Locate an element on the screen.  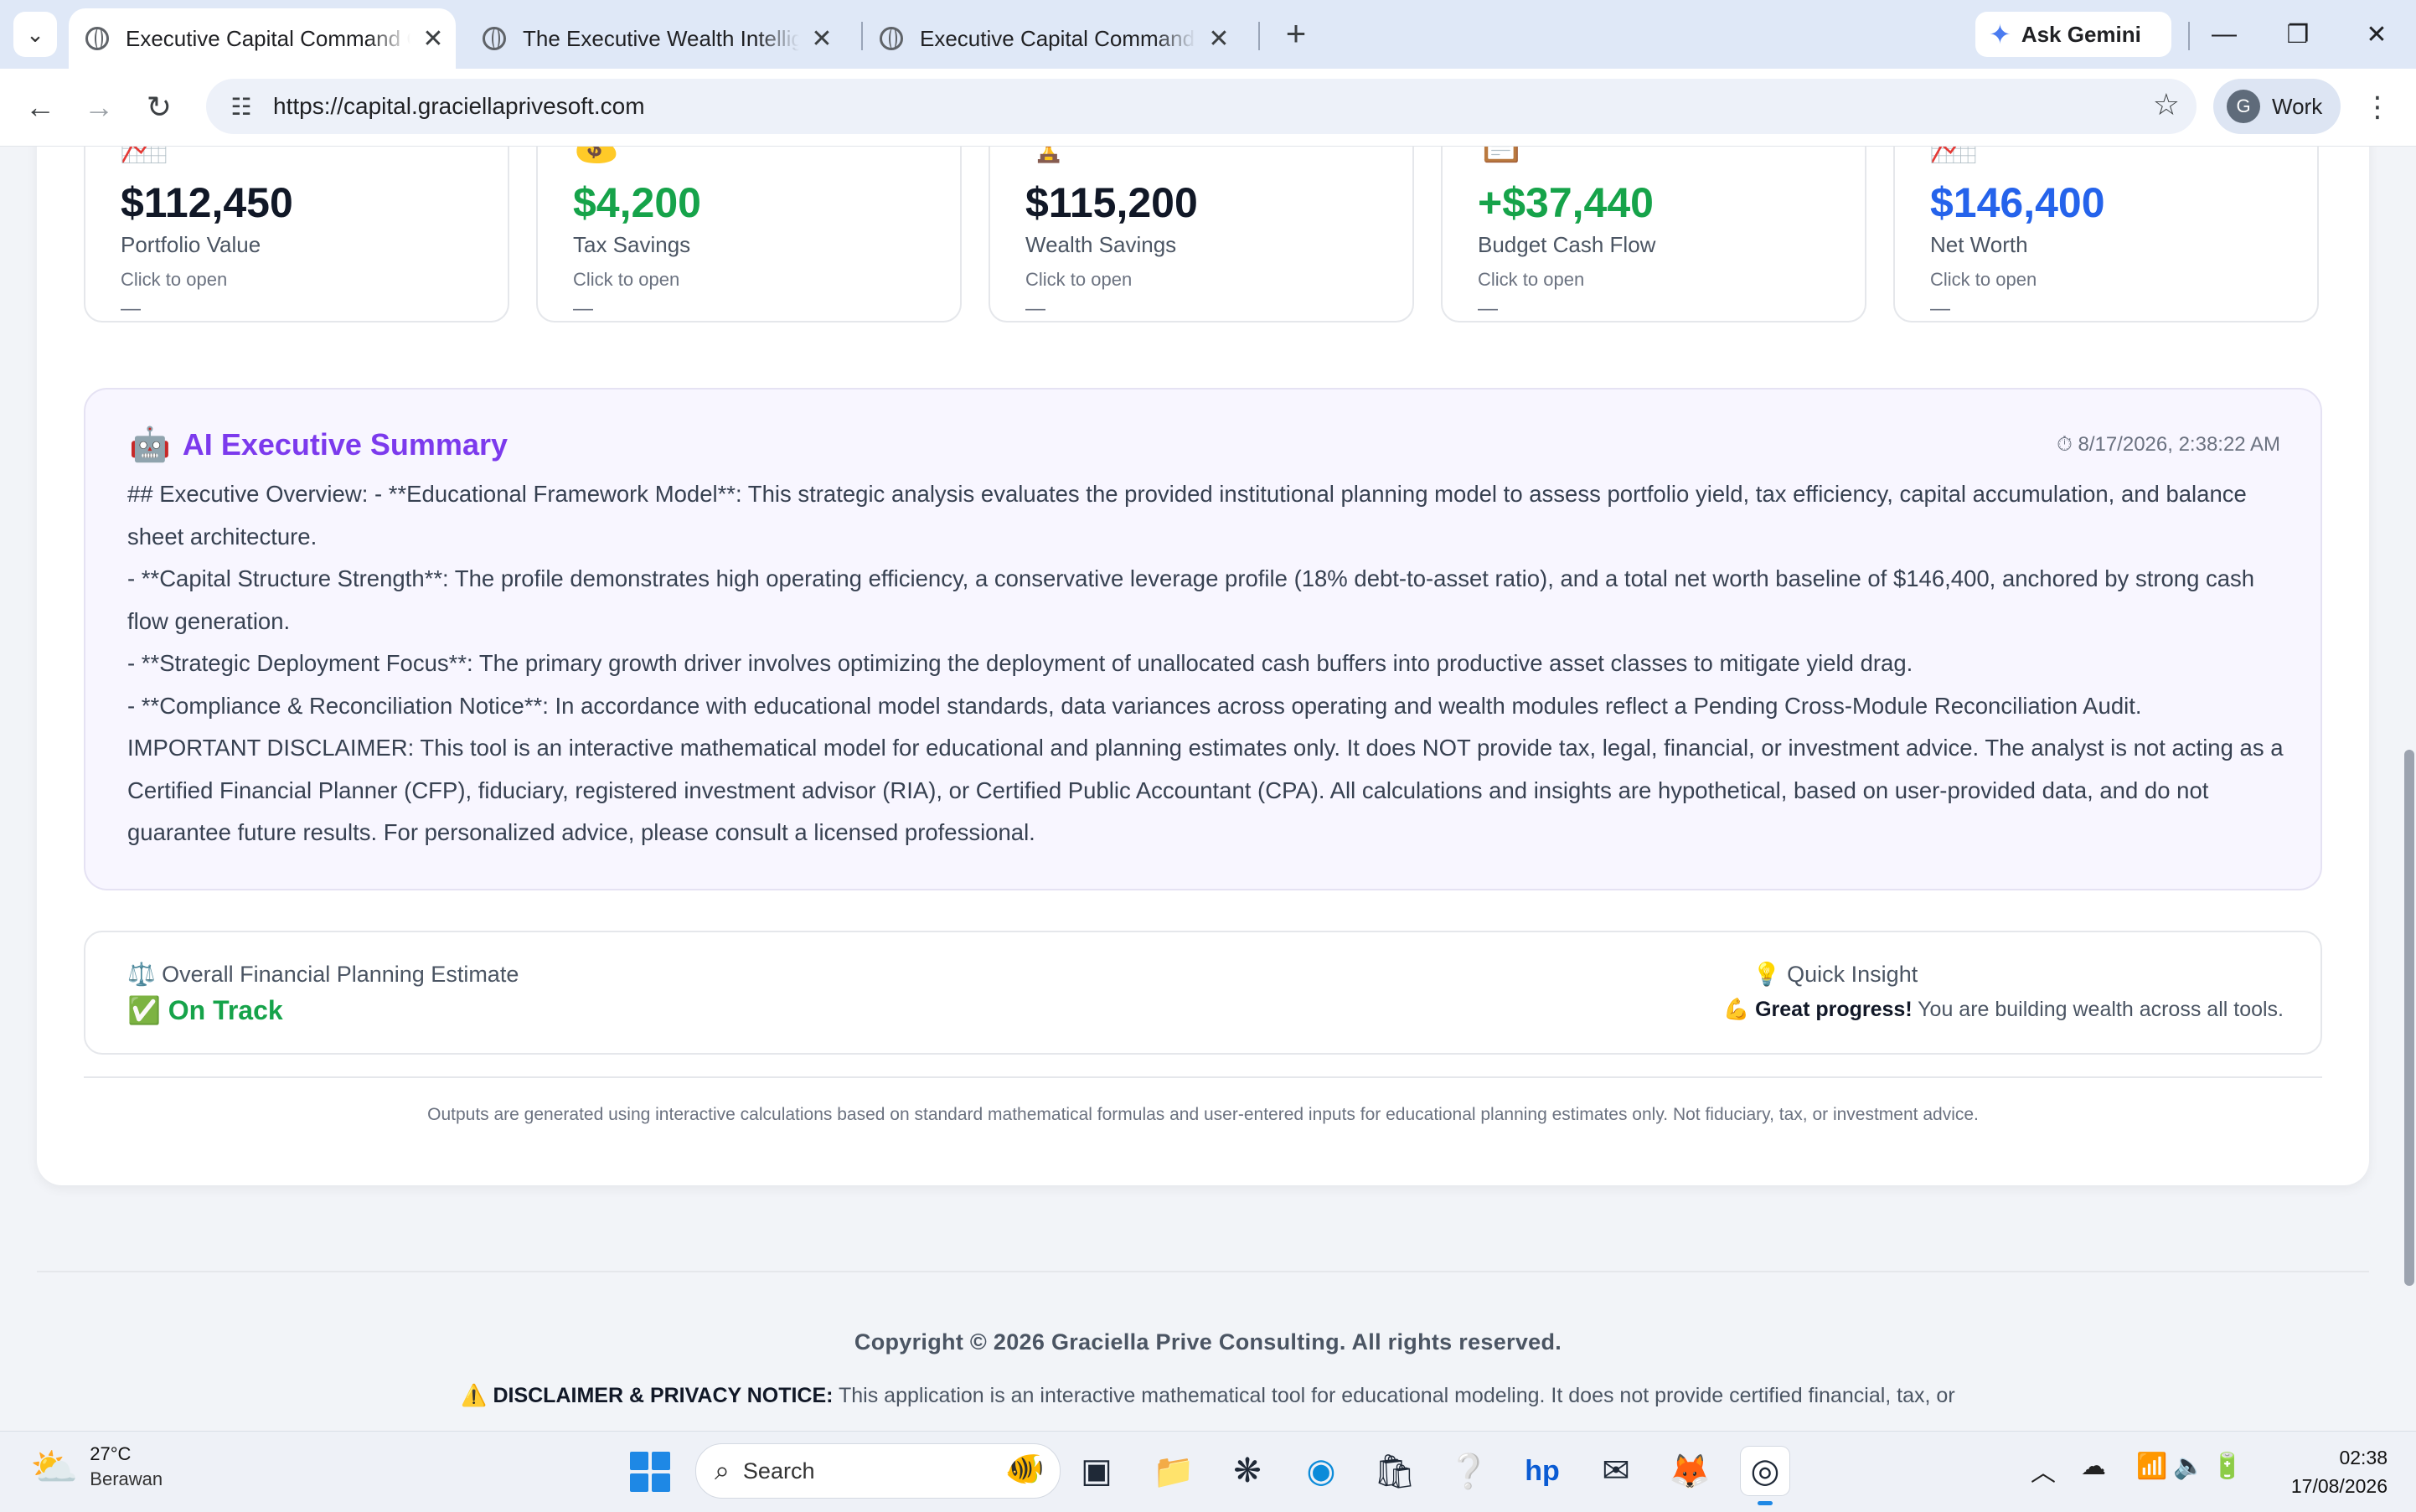
system-clock: 02:38 17/08/2026 is located at coordinates (2325, 1471).